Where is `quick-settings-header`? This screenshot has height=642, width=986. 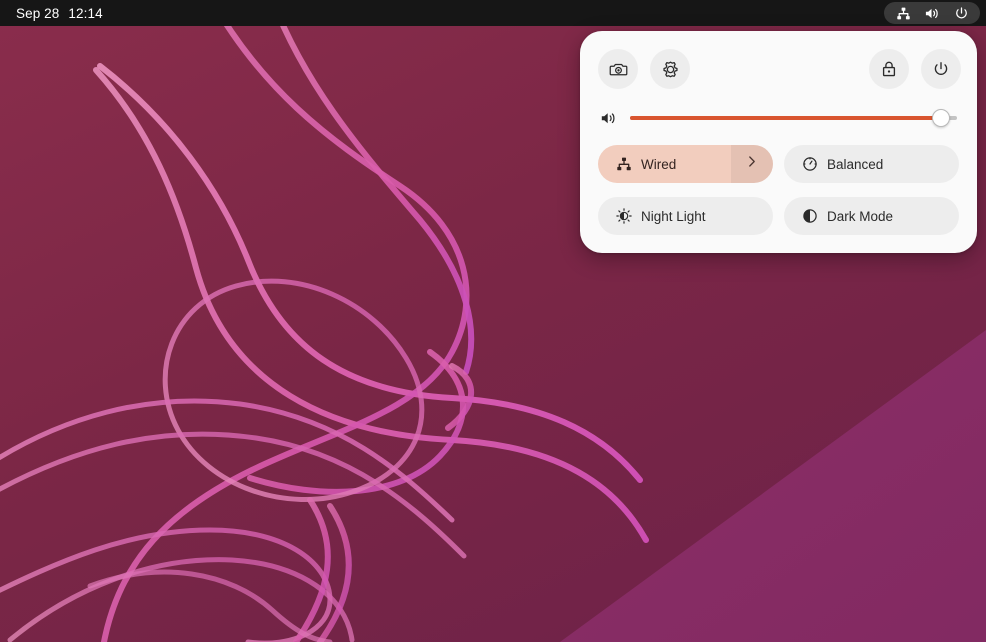 quick-settings-header is located at coordinates (779, 72).